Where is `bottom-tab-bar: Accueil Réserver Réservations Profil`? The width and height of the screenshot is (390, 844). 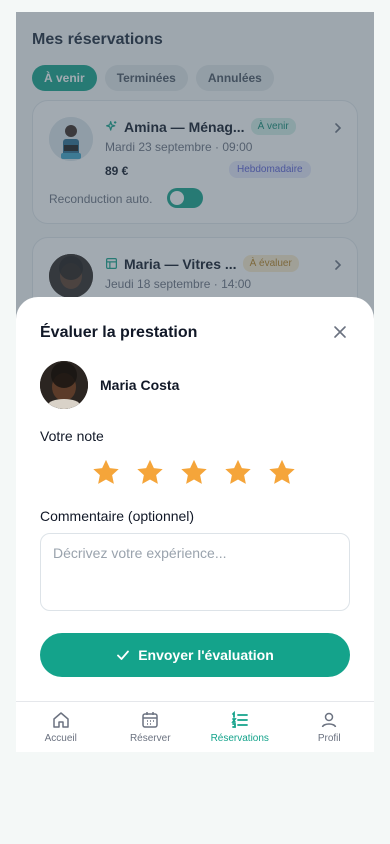 bottom-tab-bar: Accueil Réserver Réservations Profil is located at coordinates (195, 726).